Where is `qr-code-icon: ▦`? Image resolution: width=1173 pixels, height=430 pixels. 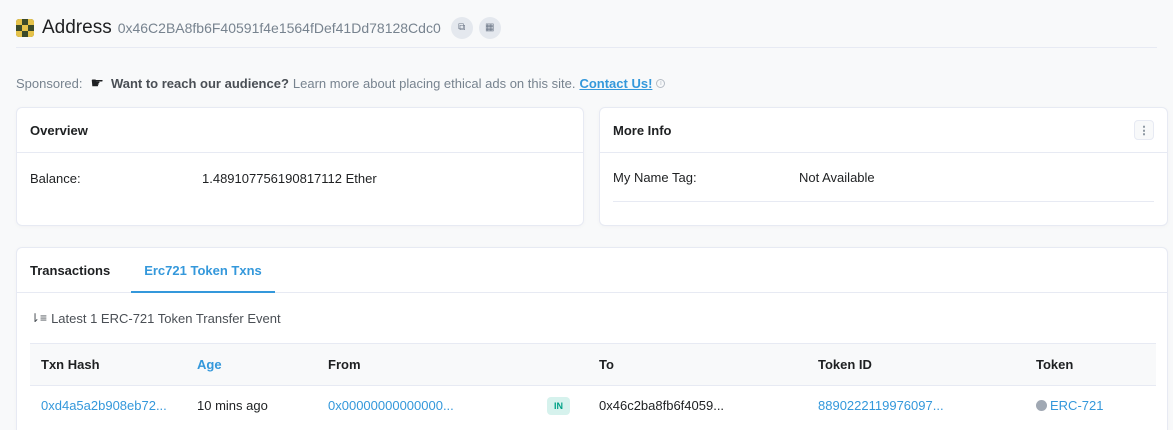
qr-code-icon: ▦ is located at coordinates (489, 27).